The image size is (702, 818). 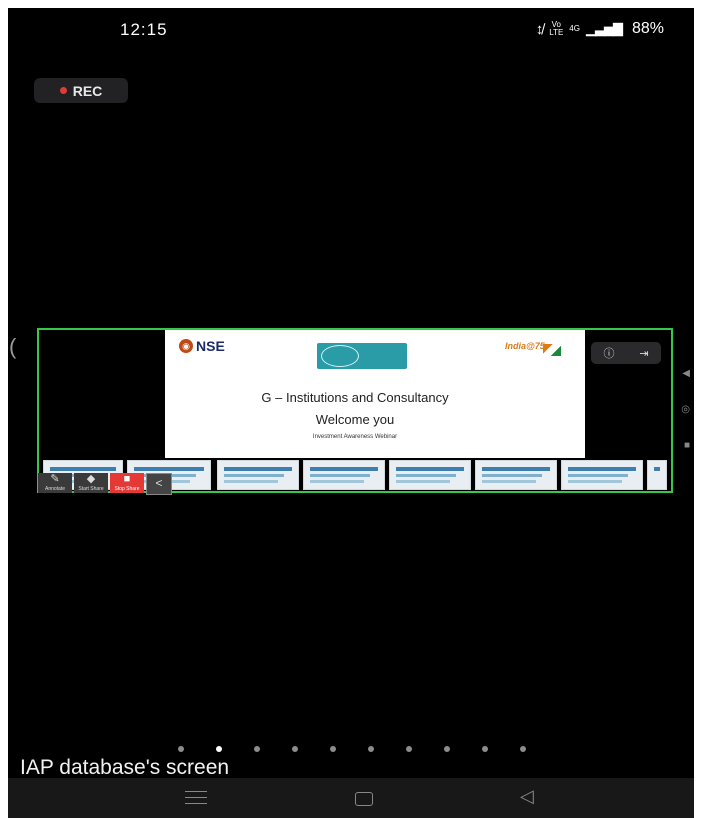 What do you see at coordinates (351, 30) in the screenshot?
I see `status-bar: 12:15 ↕̸ Vo LTE 4G ▁▃▅▇ 88%` at bounding box center [351, 30].